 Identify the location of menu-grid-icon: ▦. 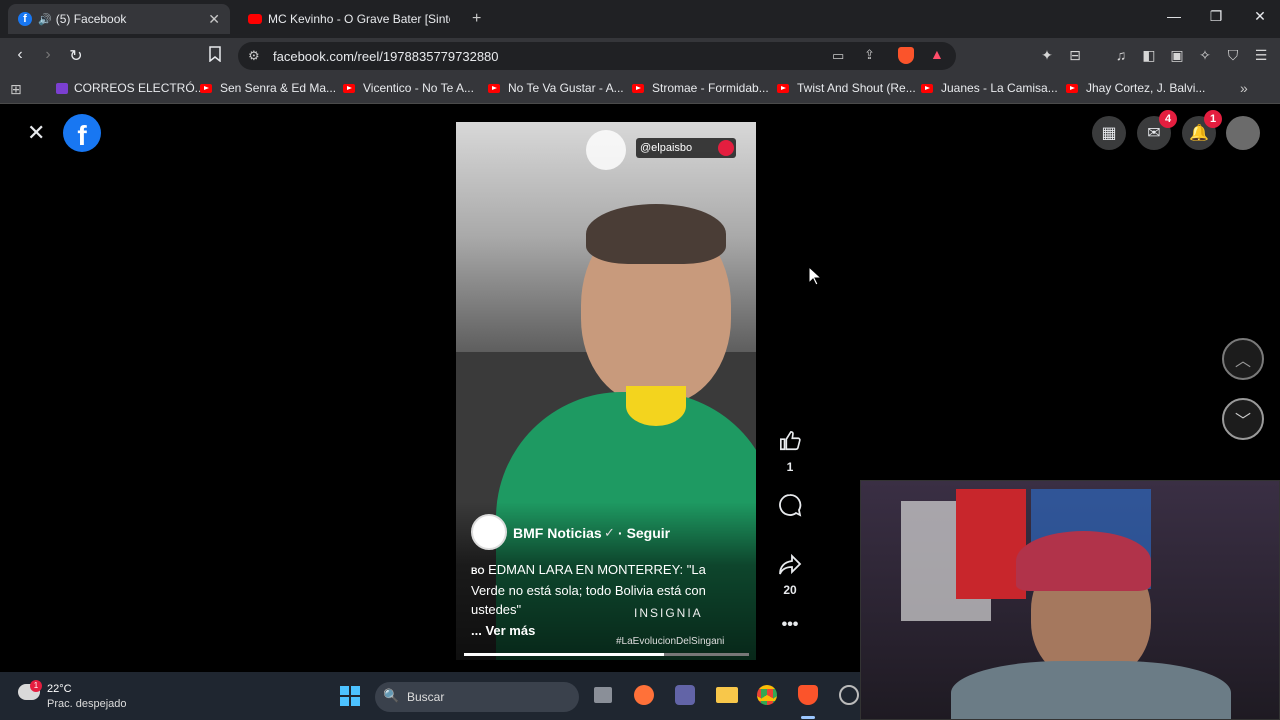
(1109, 133).